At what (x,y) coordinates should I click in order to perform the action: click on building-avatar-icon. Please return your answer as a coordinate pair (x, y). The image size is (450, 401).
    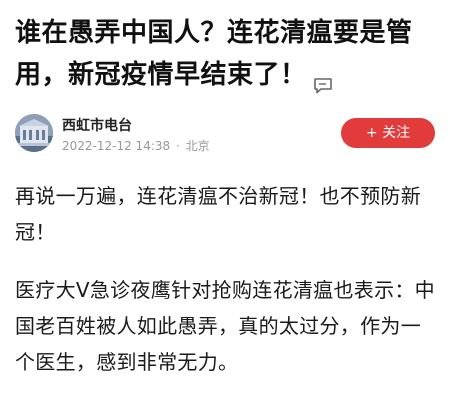
    Looking at the image, I should click on (34, 133).